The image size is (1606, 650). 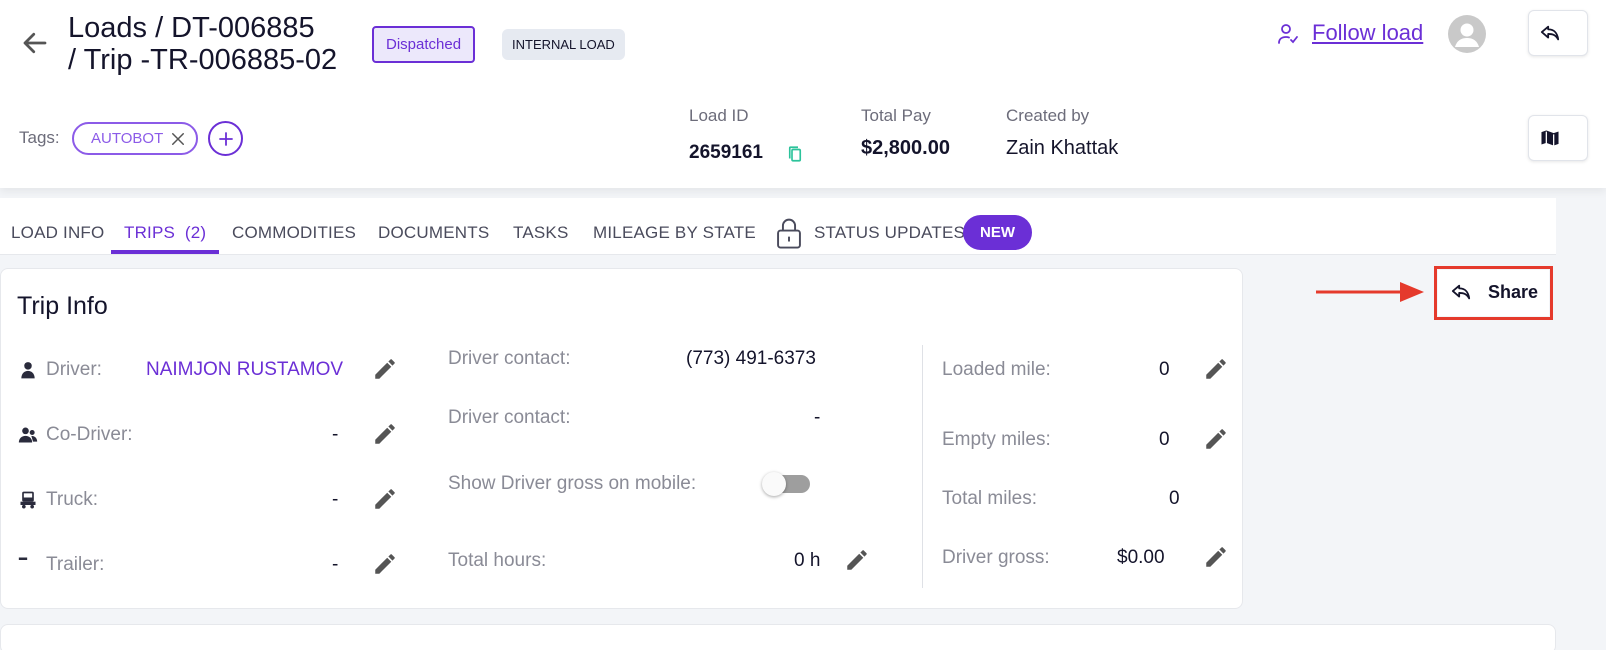 I want to click on show-driver-gross-label: Show Driver gross on mobile:, so click(x=572, y=483).